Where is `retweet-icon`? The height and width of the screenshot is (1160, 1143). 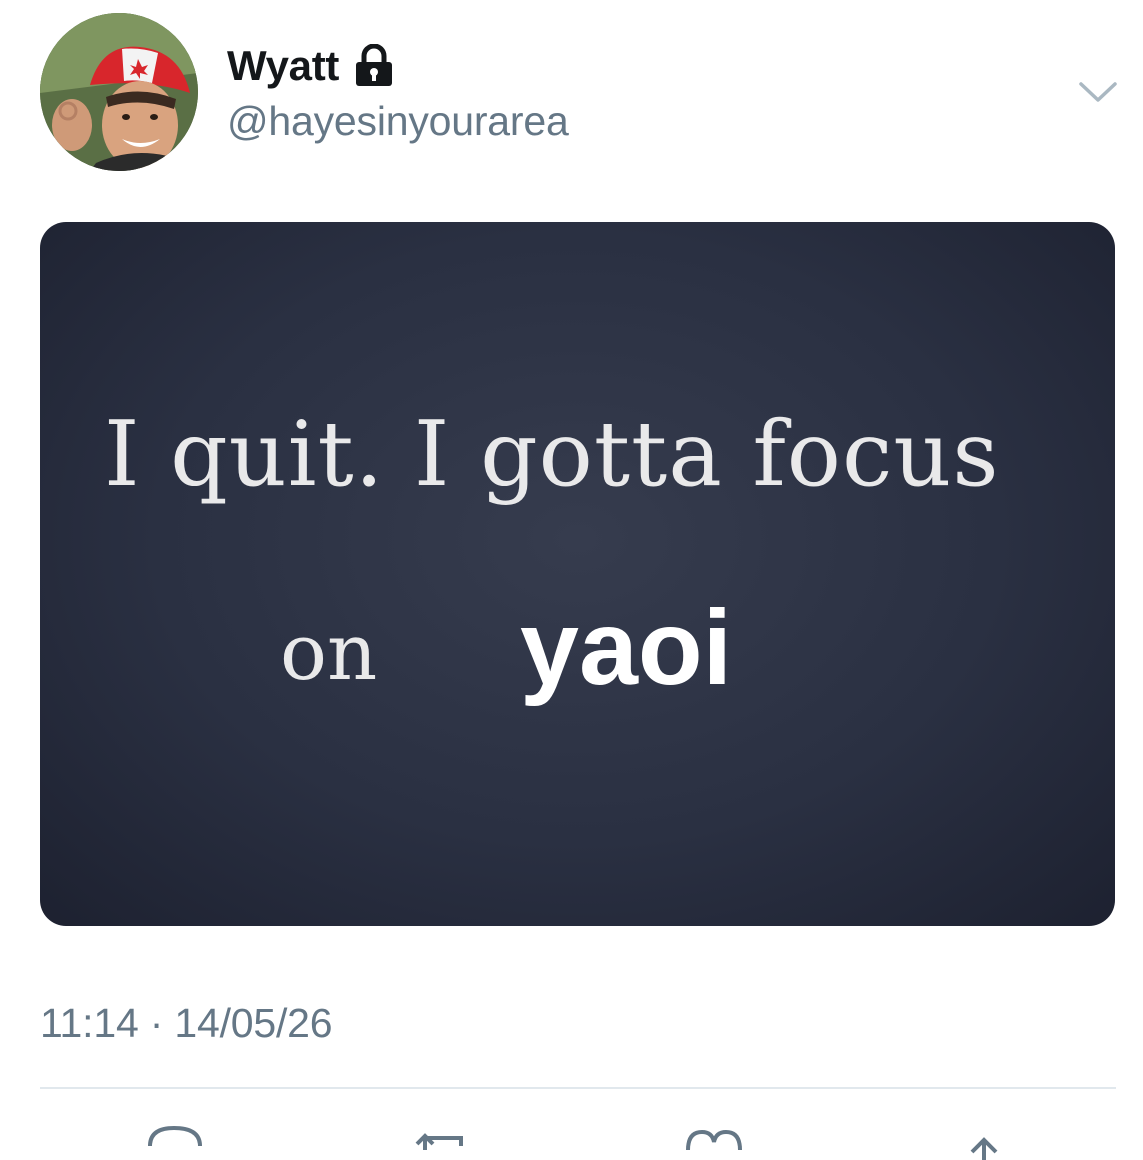
retweet-icon is located at coordinates (439, 1141).